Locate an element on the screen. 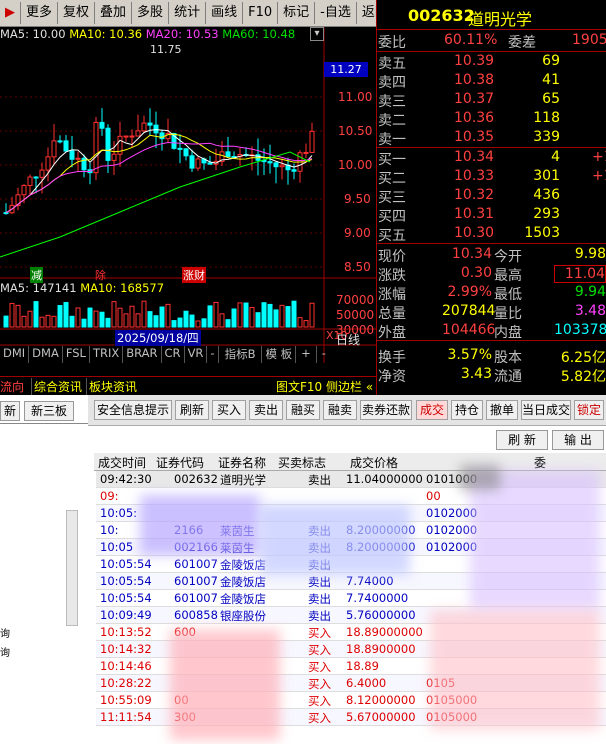  tab-news: 综合资讯 is located at coordinates (56, 386).